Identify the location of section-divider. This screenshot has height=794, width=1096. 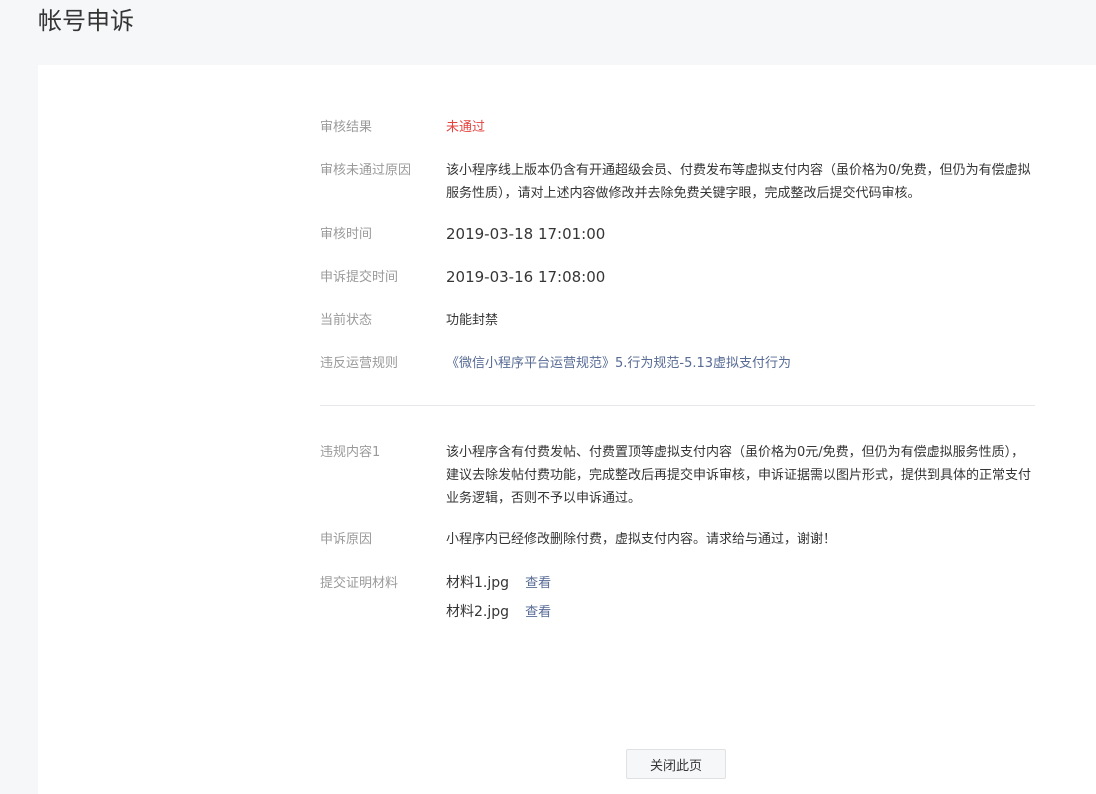
(677, 405).